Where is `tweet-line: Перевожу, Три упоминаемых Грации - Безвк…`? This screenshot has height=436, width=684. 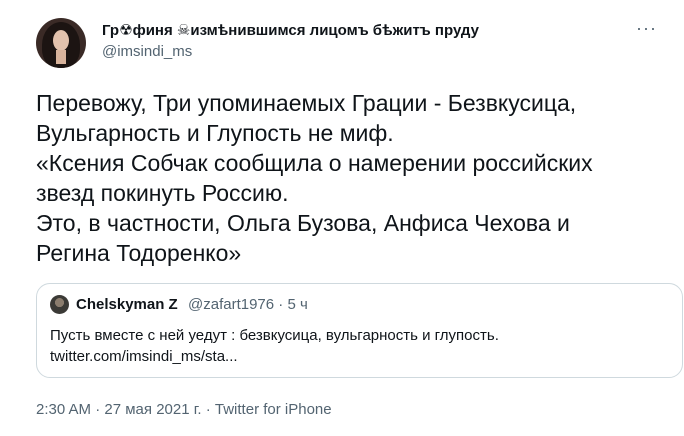 tweet-line: Перевожу, Три упоминаемых Грации - Безвк… is located at coordinates (306, 103).